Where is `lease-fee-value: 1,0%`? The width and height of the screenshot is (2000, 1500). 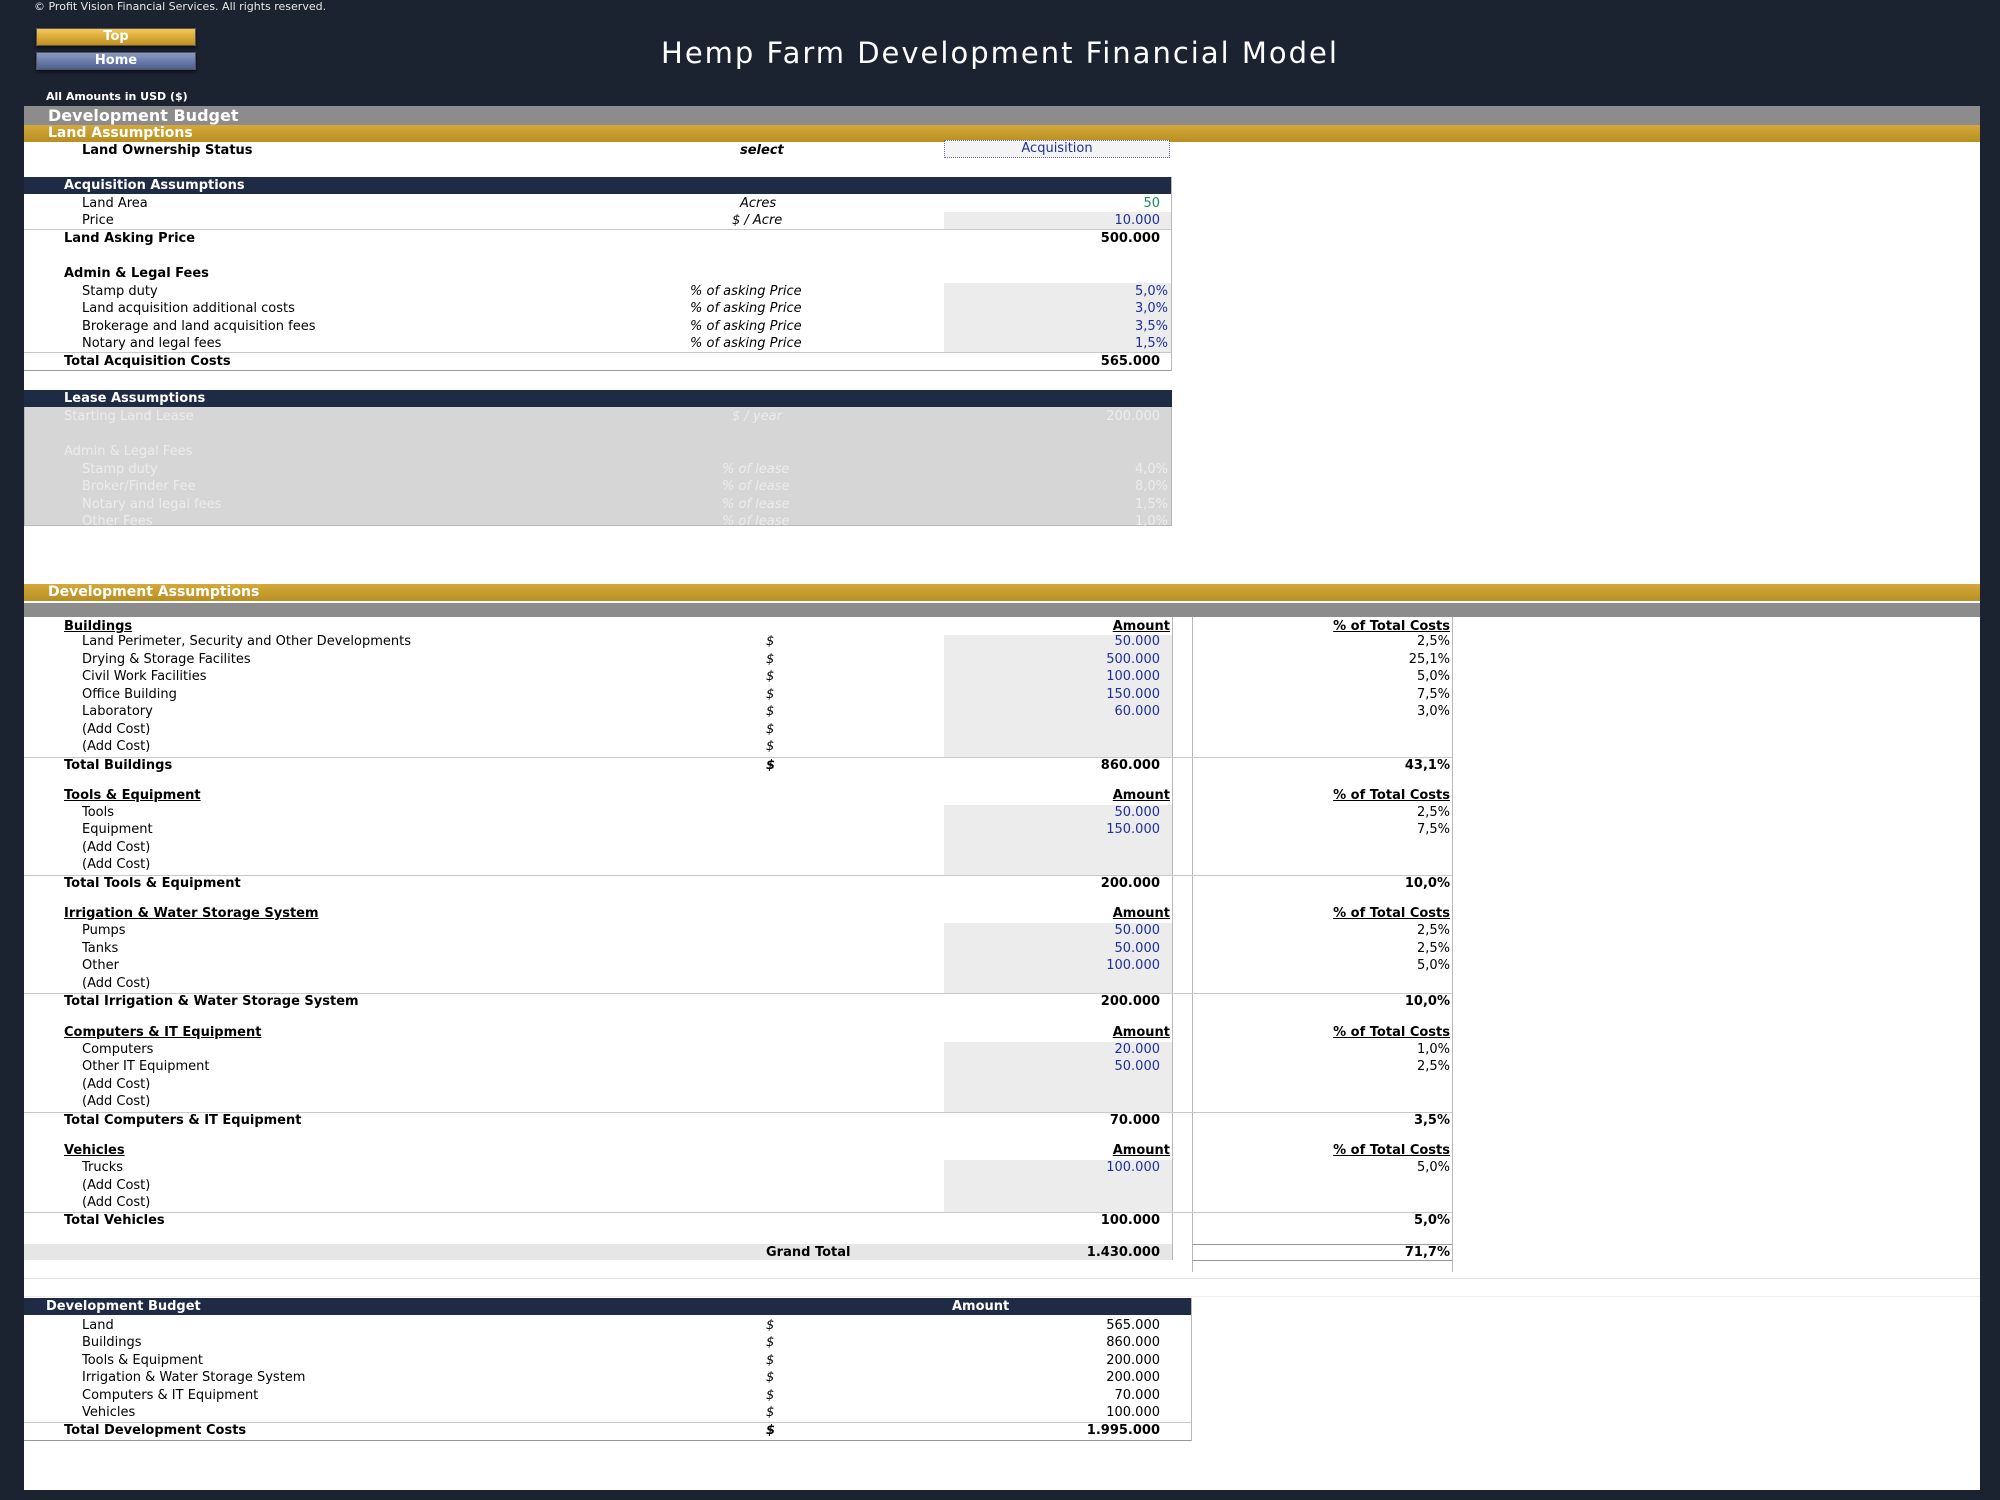 lease-fee-value: 1,0% is located at coordinates (1151, 521).